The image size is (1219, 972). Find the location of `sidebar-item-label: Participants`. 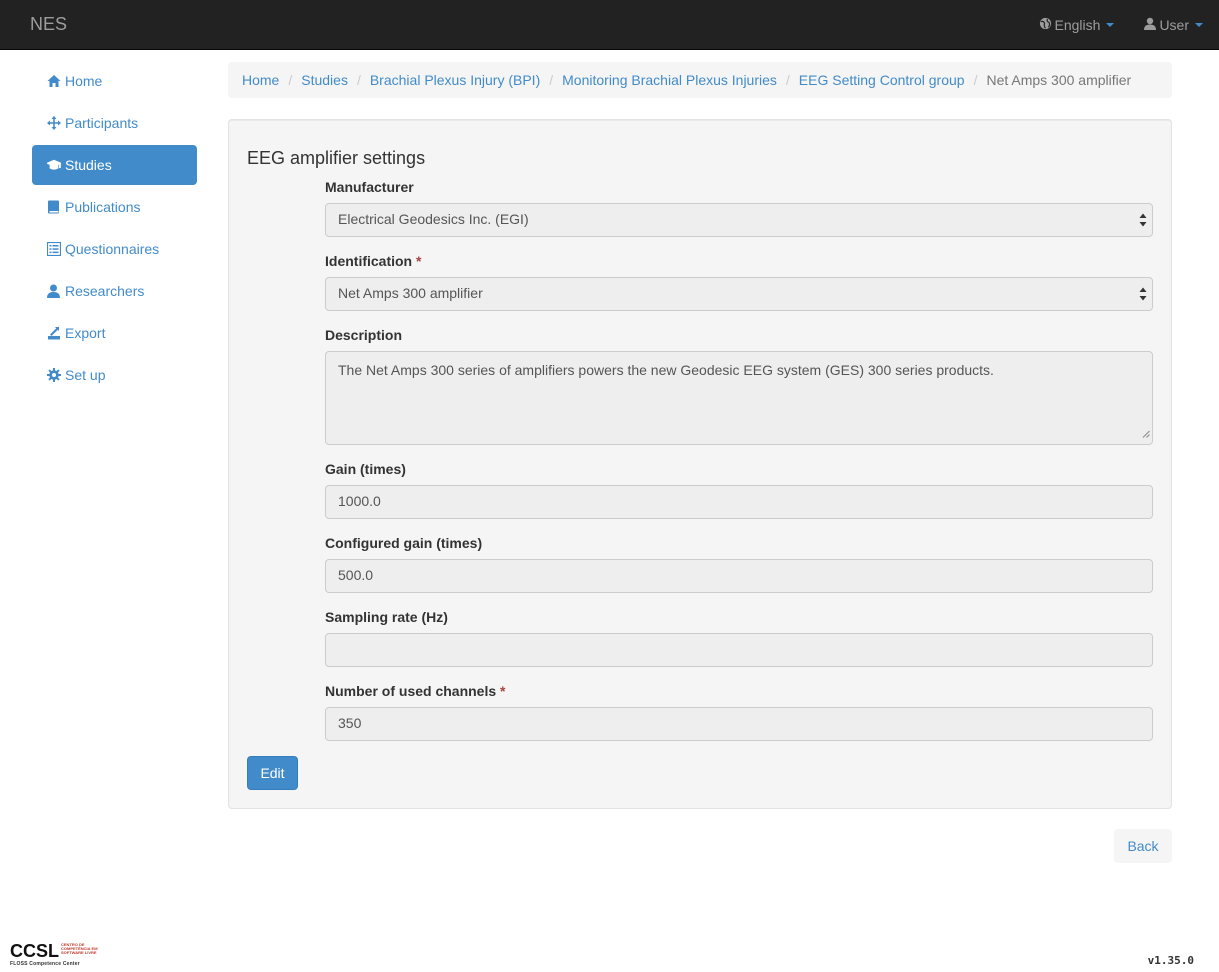

sidebar-item-label: Participants is located at coordinates (102, 123).